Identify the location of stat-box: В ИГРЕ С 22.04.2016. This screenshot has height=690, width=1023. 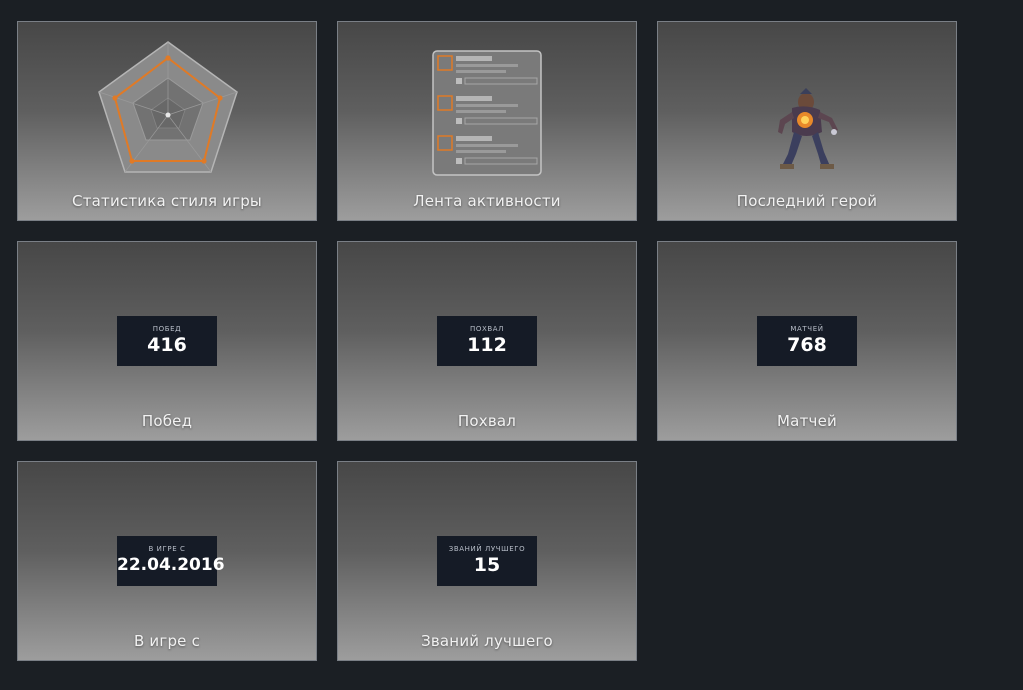
(171, 561).